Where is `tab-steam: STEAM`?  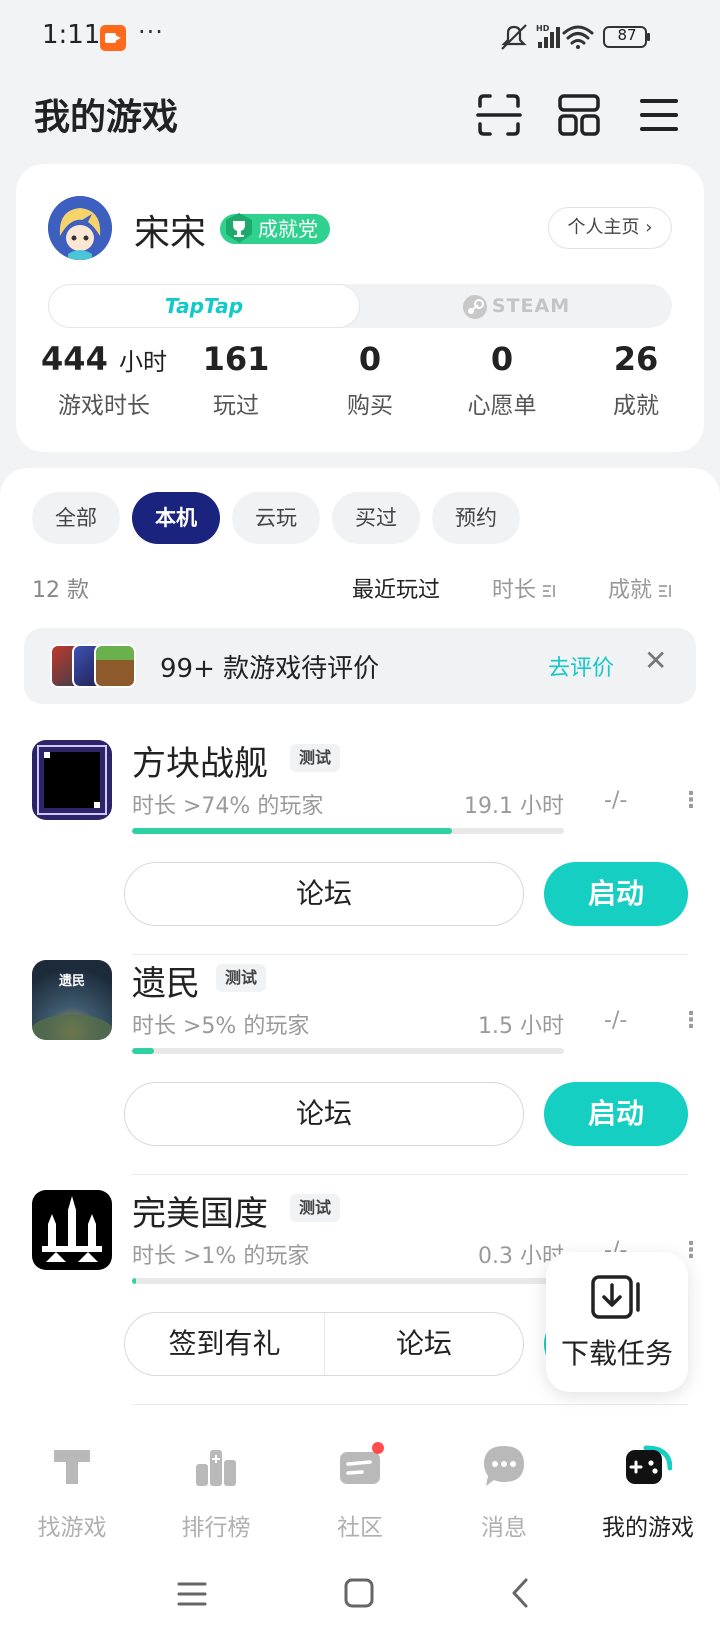
tab-steam: STEAM is located at coordinates (516, 306).